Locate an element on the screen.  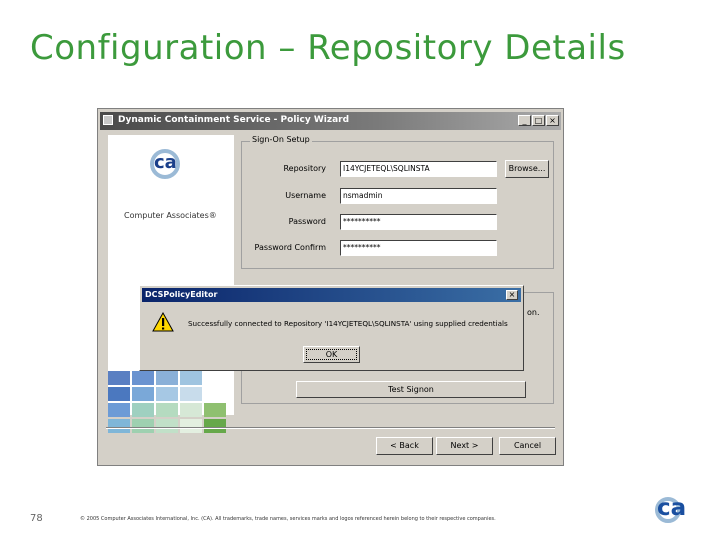
password-field: ********** is located at coordinates (418, 222).